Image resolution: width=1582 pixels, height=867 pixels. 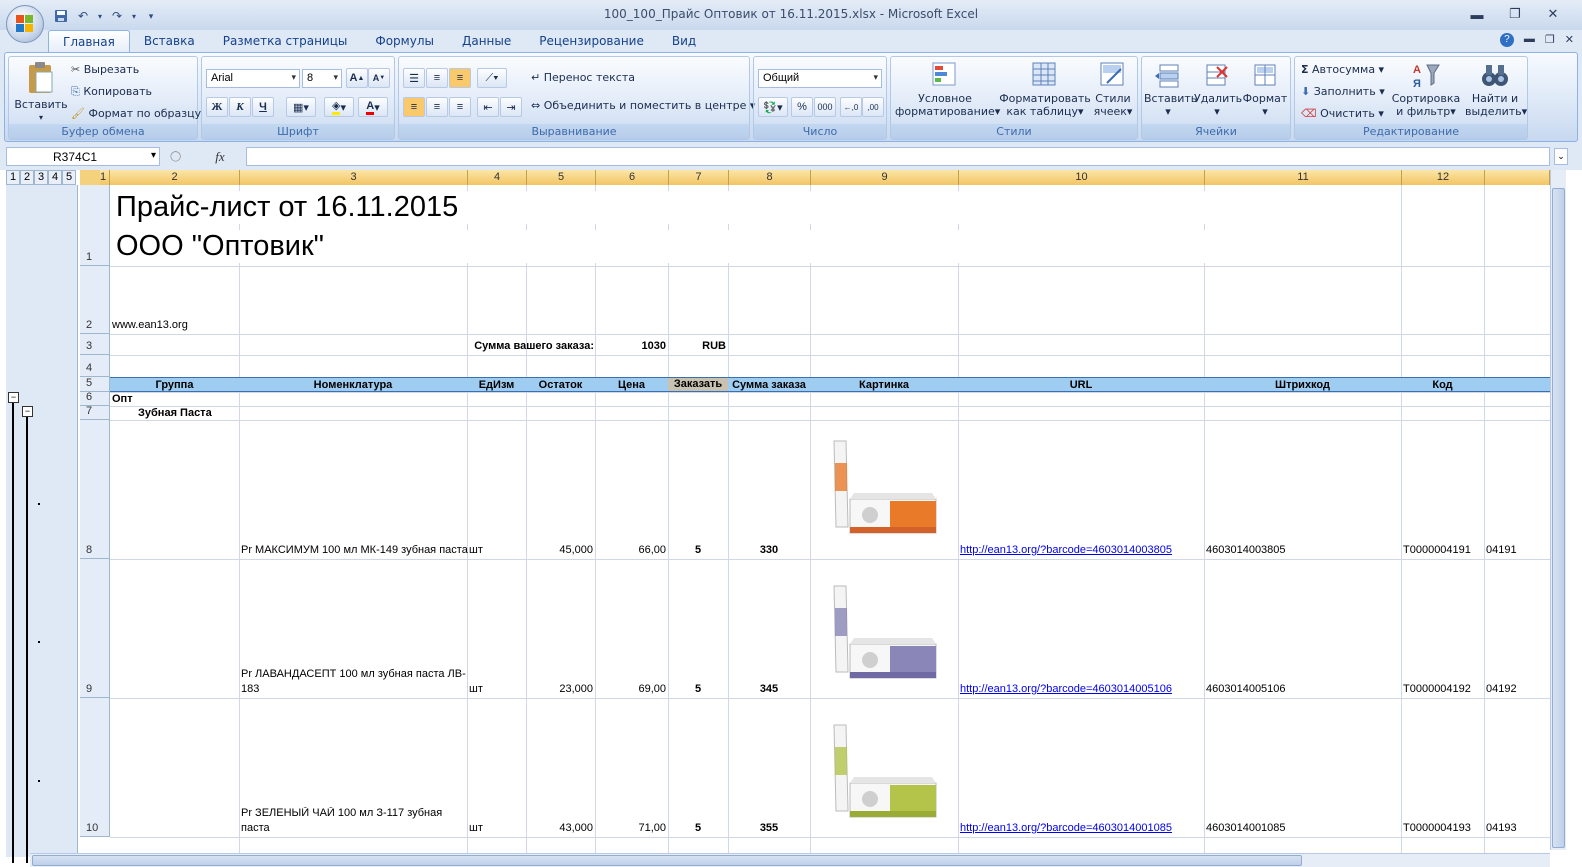 I want to click on align-right-button: ≡, so click(x=460, y=107).